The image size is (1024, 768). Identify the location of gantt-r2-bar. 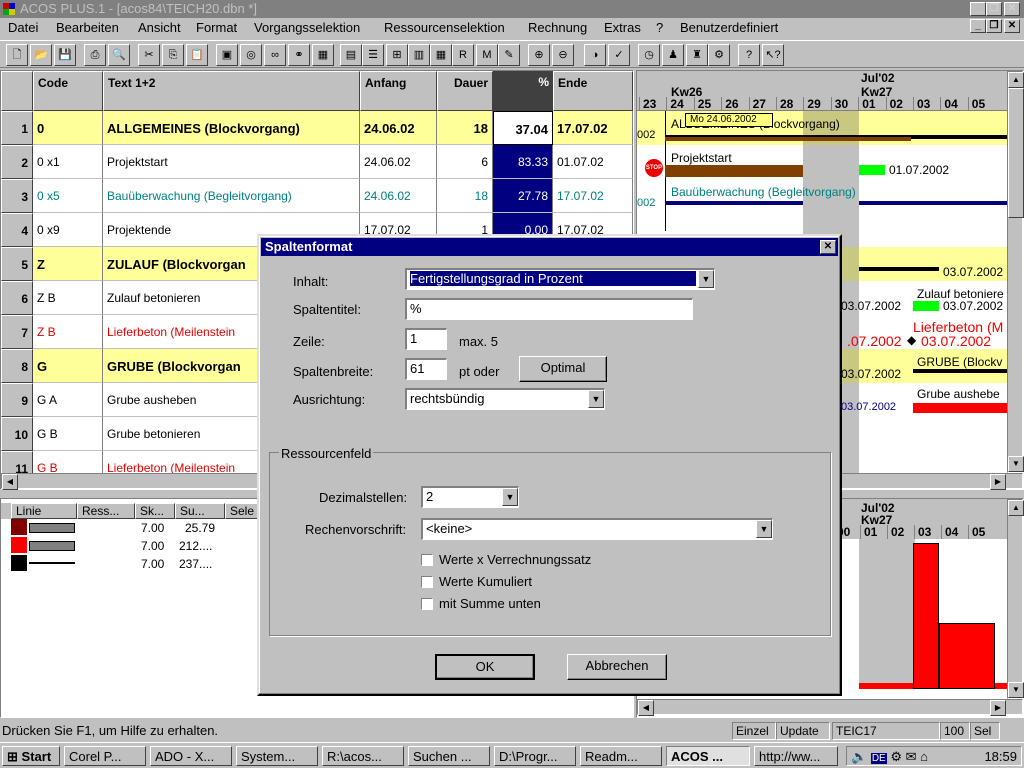
(734, 171).